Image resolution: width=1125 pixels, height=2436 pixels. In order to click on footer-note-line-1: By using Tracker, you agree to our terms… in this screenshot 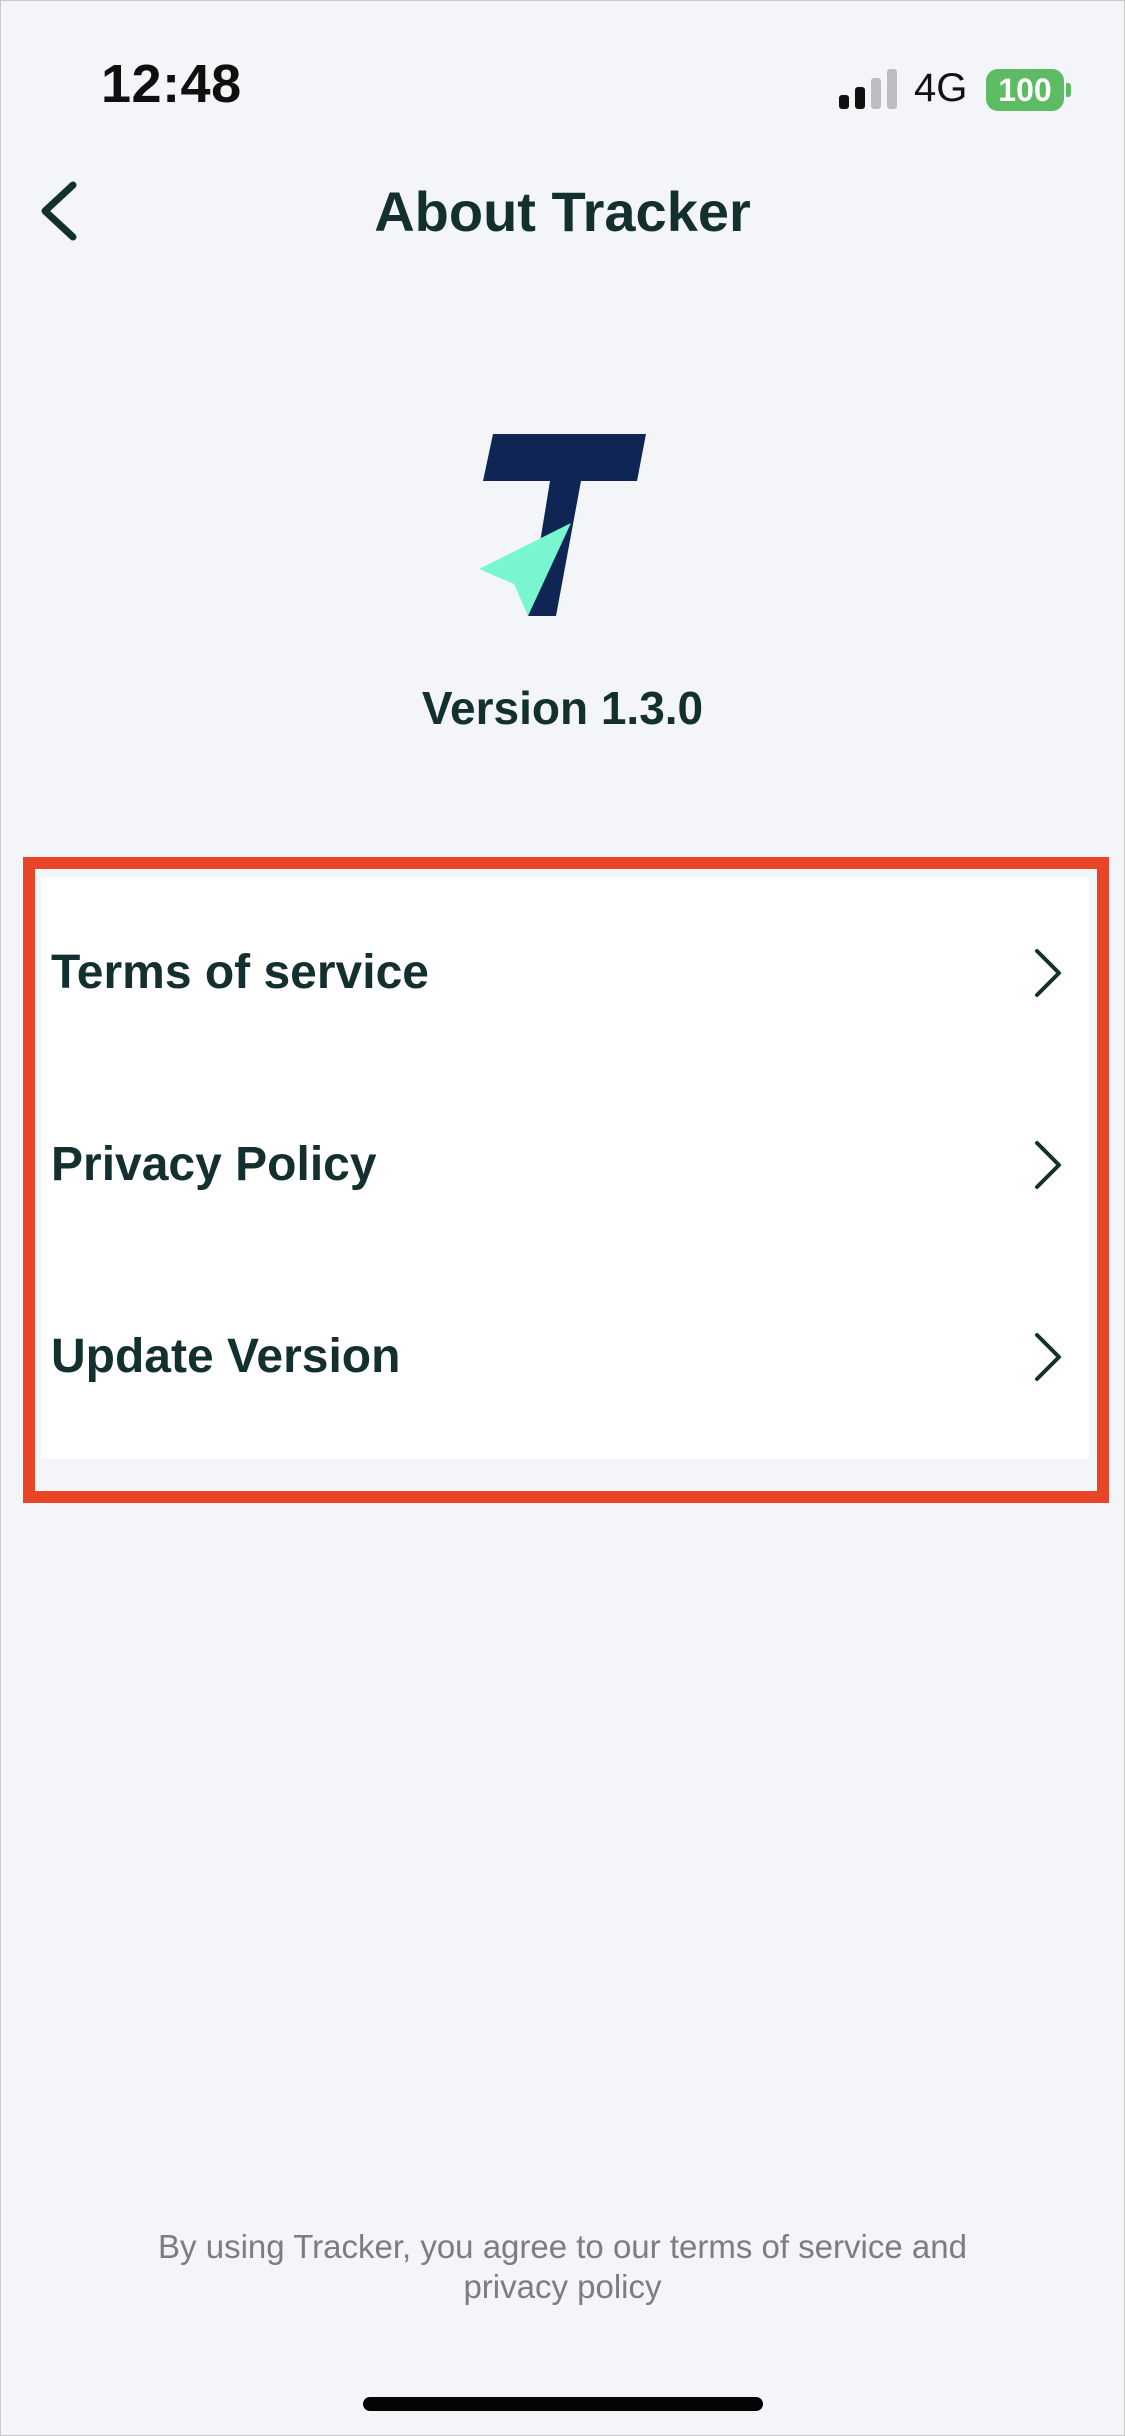, I will do `click(562, 2246)`.